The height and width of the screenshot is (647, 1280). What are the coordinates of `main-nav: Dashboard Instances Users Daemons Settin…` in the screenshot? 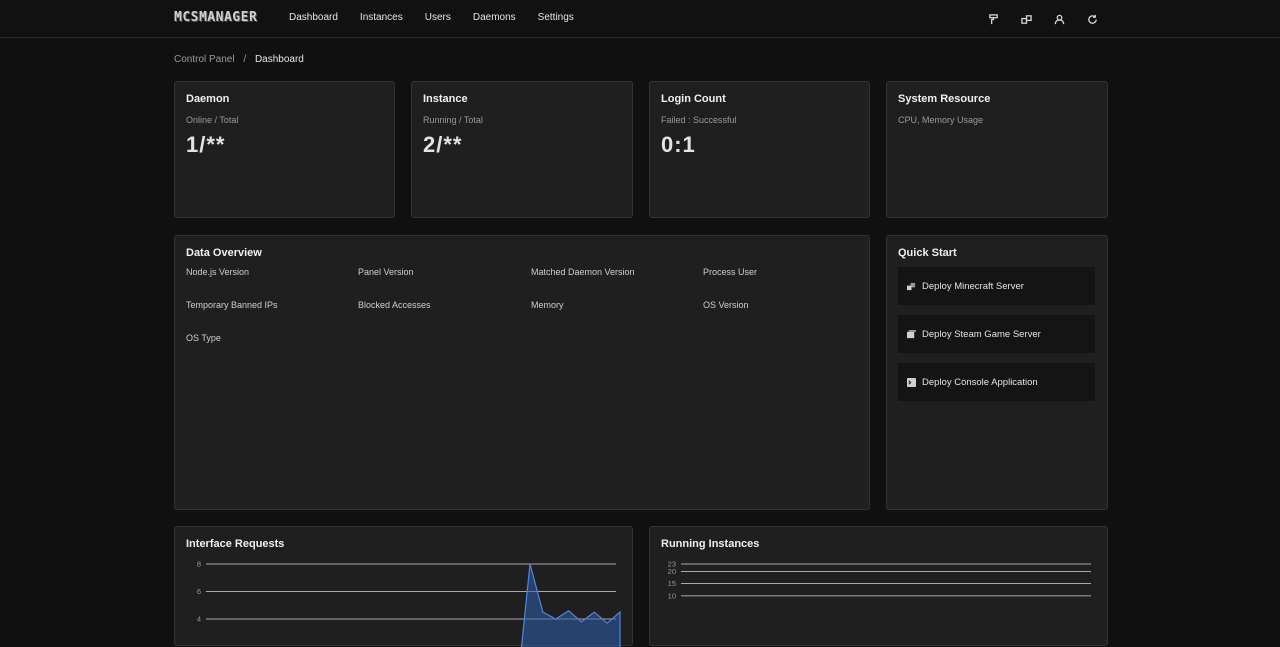 It's located at (442, 17).